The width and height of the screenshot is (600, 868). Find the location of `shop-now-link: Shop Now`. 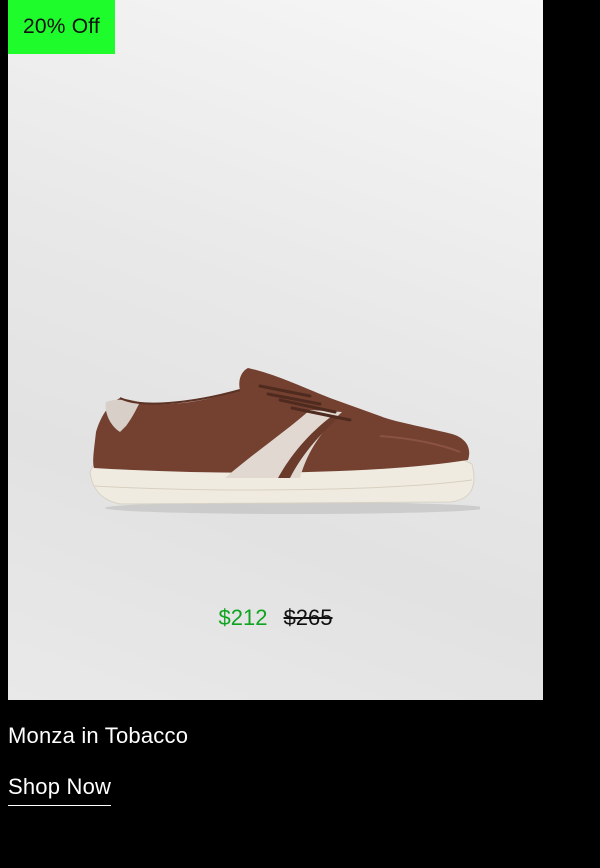

shop-now-link: Shop Now is located at coordinates (60, 789).